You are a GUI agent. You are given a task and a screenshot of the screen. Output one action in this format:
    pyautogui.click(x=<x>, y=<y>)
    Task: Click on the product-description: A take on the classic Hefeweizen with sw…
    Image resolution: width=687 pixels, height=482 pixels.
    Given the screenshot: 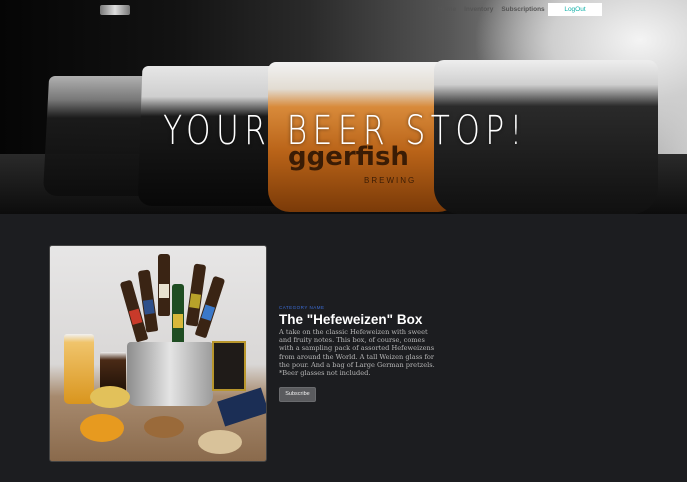 What is the action you would take?
    pyautogui.click(x=357, y=353)
    